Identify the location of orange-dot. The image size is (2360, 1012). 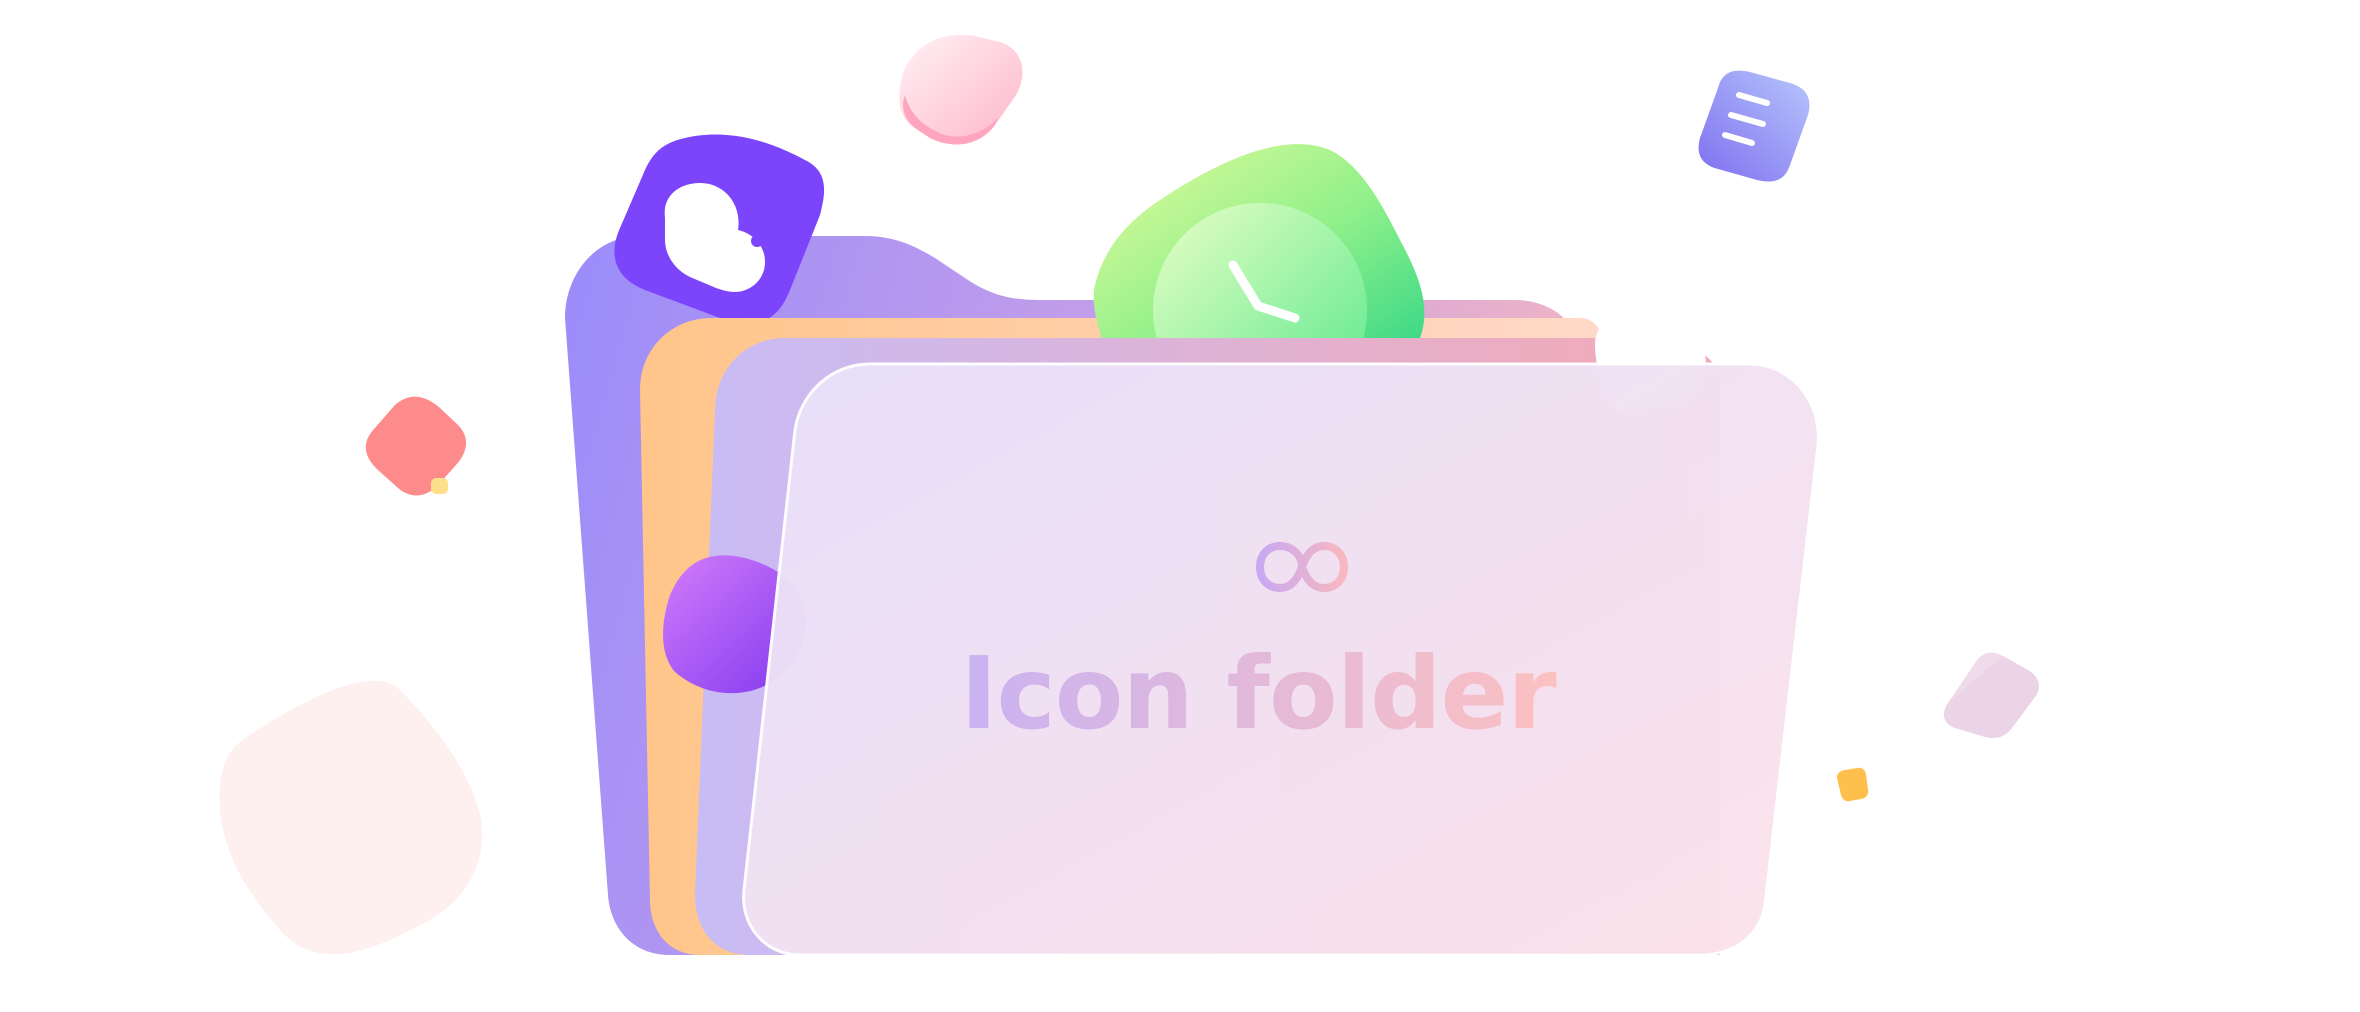
(1853, 784).